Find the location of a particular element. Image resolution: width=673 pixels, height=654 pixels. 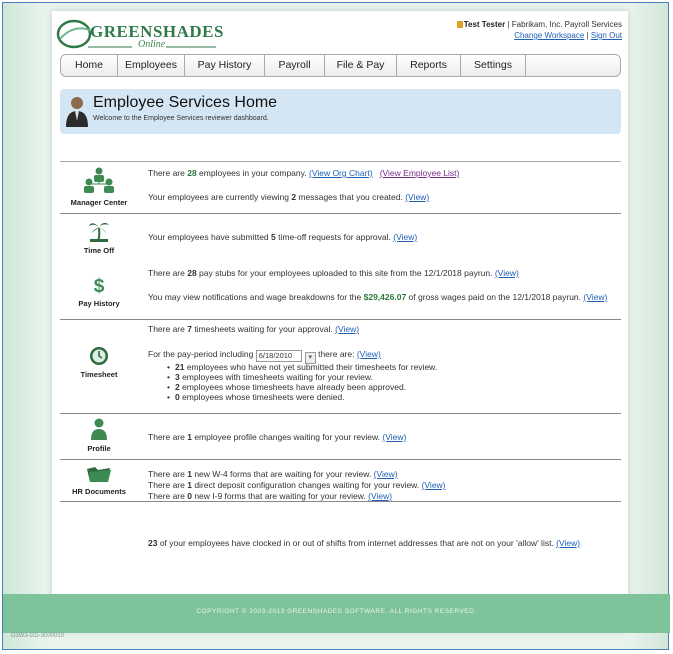

dollar-icon: $ is located at coordinates (99, 286).